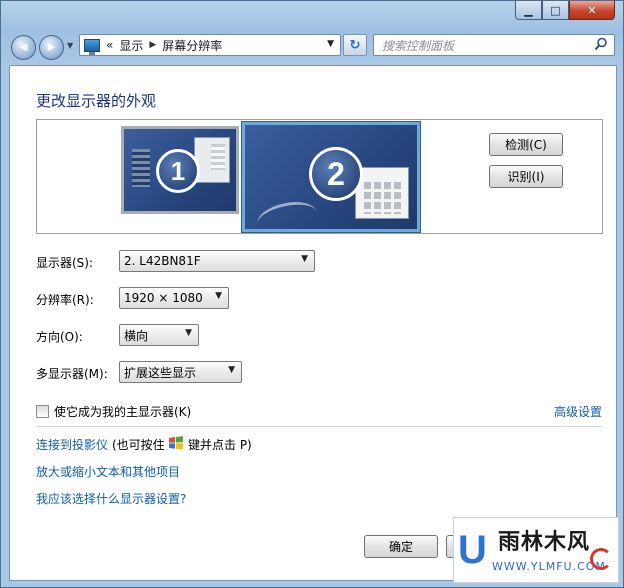 The height and width of the screenshot is (588, 624). I want to click on close-icon: ✕, so click(592, 10).